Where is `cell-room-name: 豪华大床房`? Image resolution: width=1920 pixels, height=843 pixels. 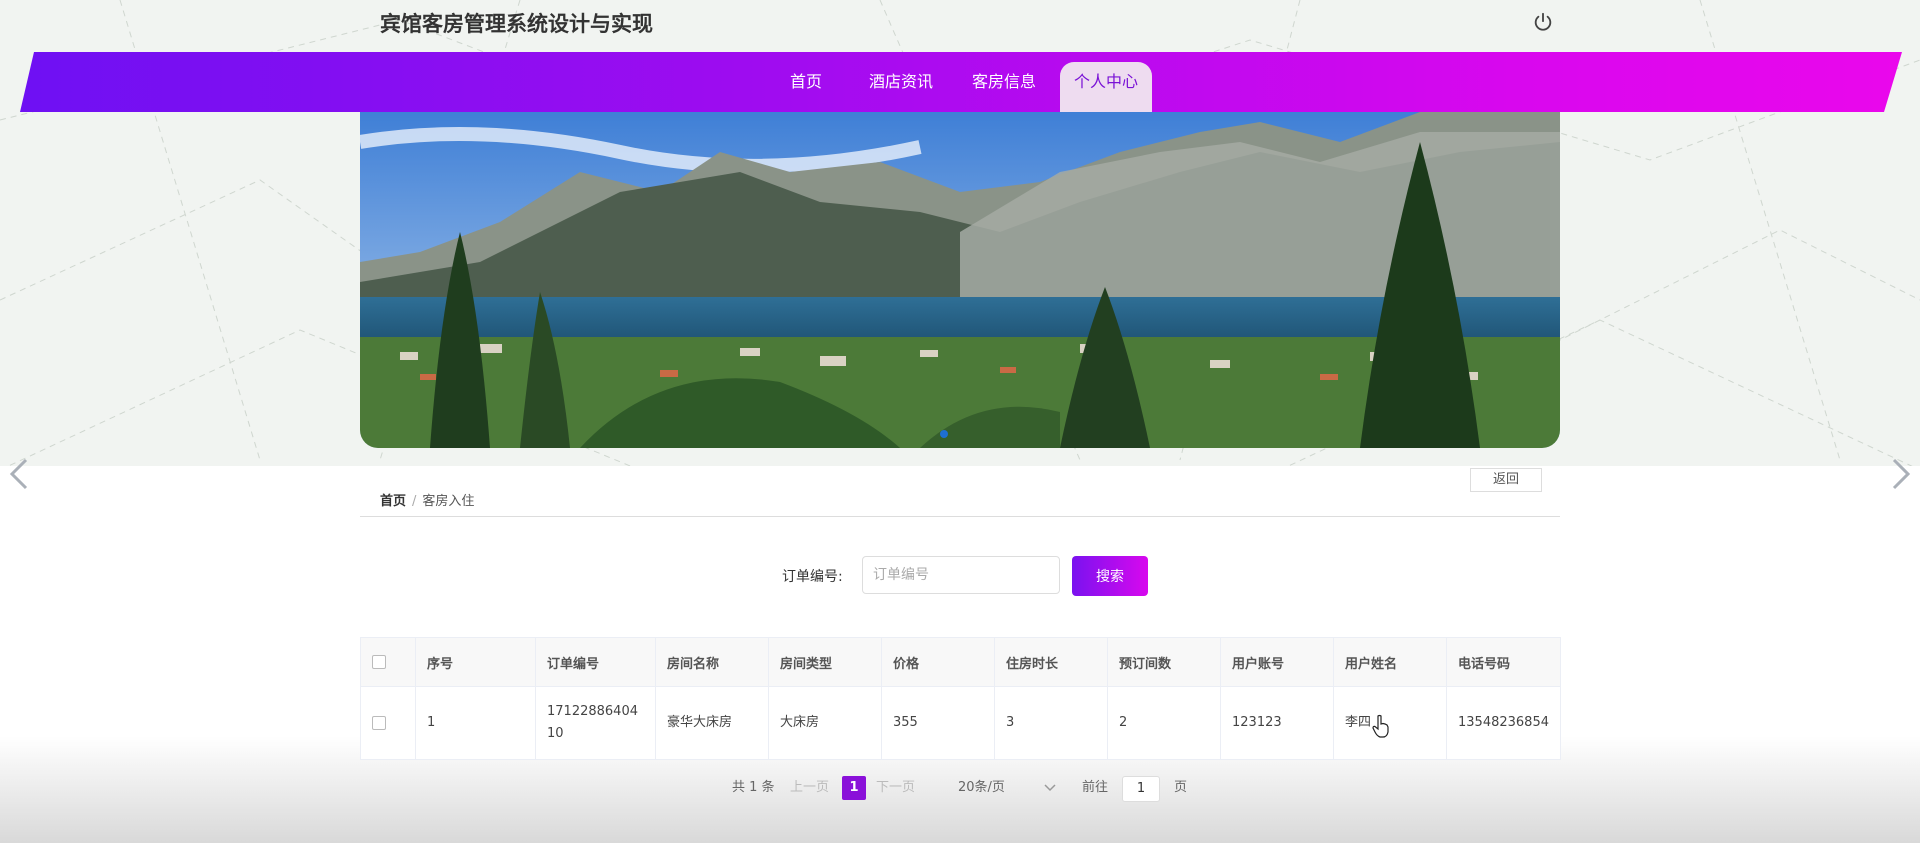 cell-room-name: 豪华大床房 is located at coordinates (712, 723).